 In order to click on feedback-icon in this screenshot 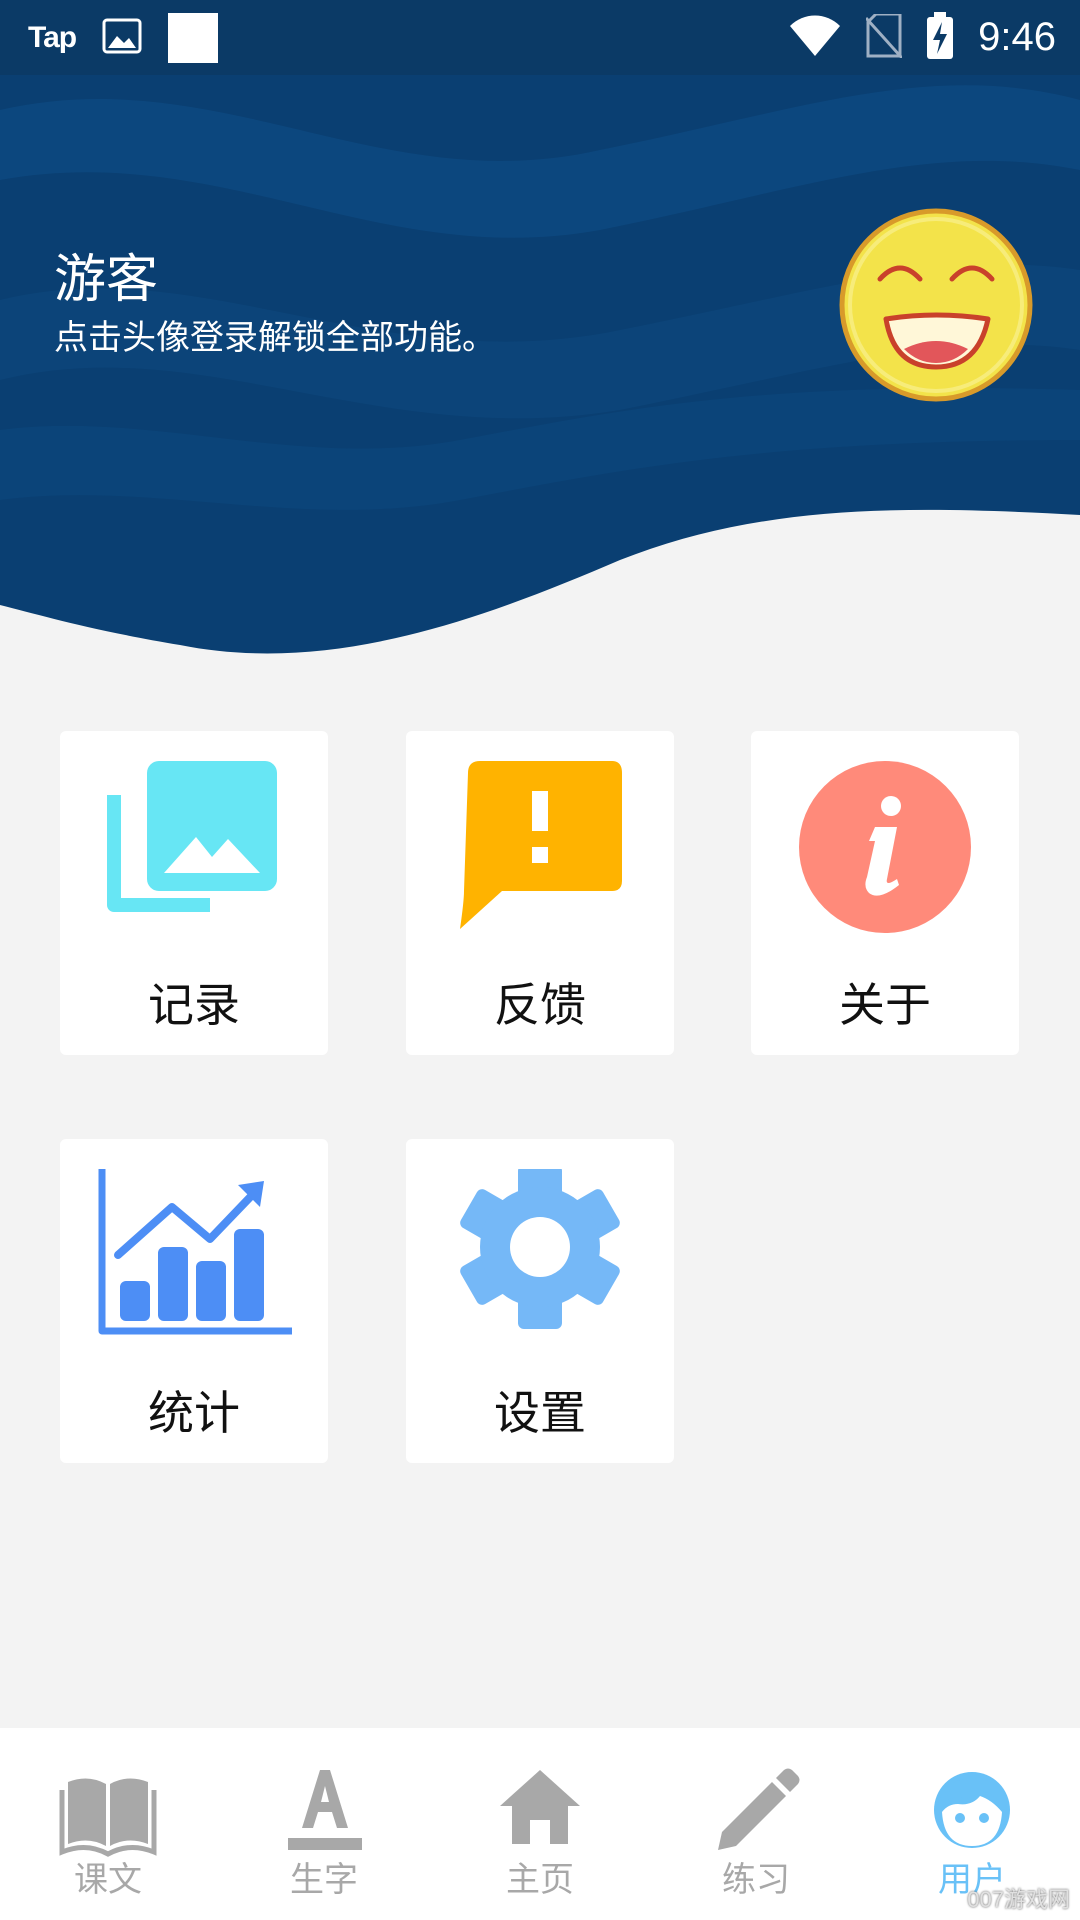, I will do `click(540, 851)`.